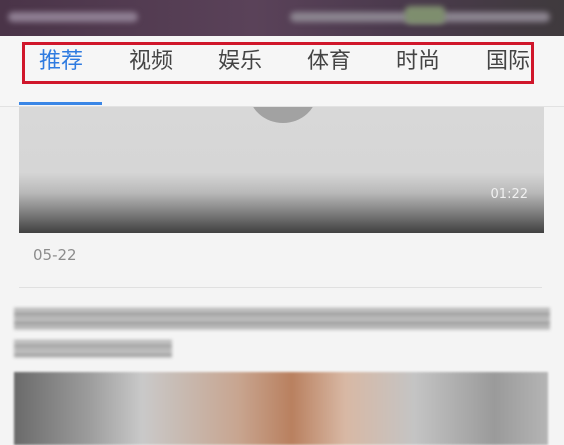  Describe the element at coordinates (151, 62) in the screenshot. I see `tab-video: 视频` at that location.